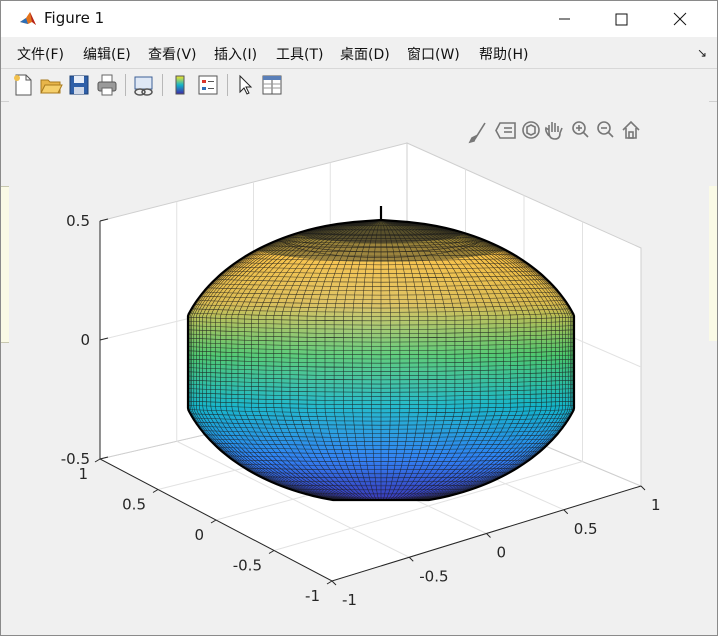 The height and width of the screenshot is (636, 718). What do you see at coordinates (477, 133) in the screenshot?
I see `brush-icon` at bounding box center [477, 133].